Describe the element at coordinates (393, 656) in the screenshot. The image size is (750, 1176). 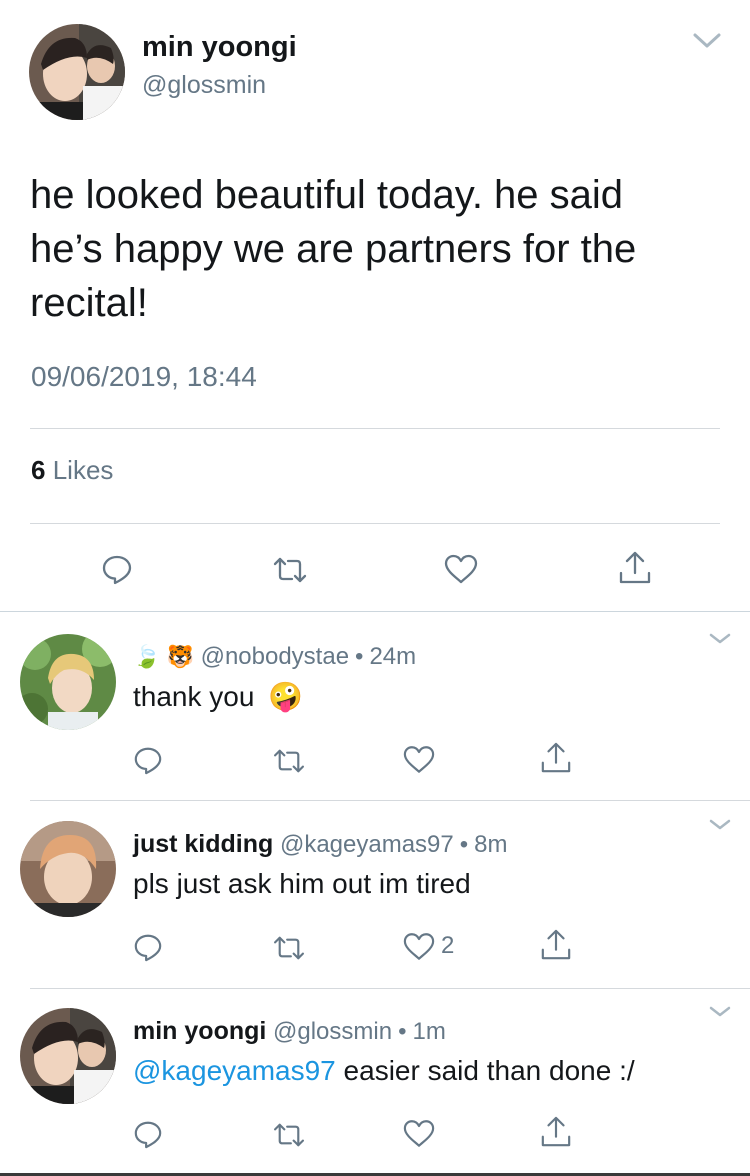
I see `reply-time: 24m` at that location.